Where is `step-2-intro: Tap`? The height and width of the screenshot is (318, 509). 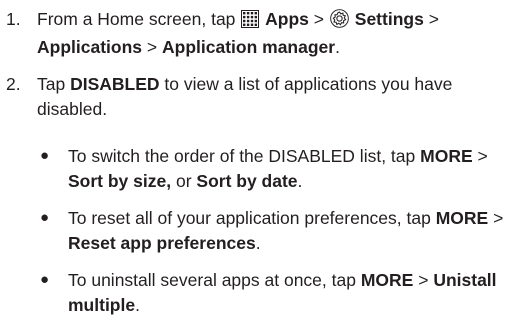
step-2-intro: Tap is located at coordinates (51, 84).